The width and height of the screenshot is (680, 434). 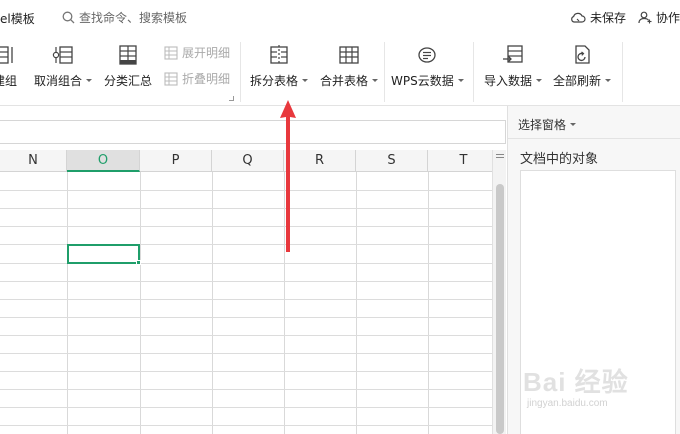 What do you see at coordinates (577, 81) in the screenshot?
I see `refresh-all-label: 全部刷新` at bounding box center [577, 81].